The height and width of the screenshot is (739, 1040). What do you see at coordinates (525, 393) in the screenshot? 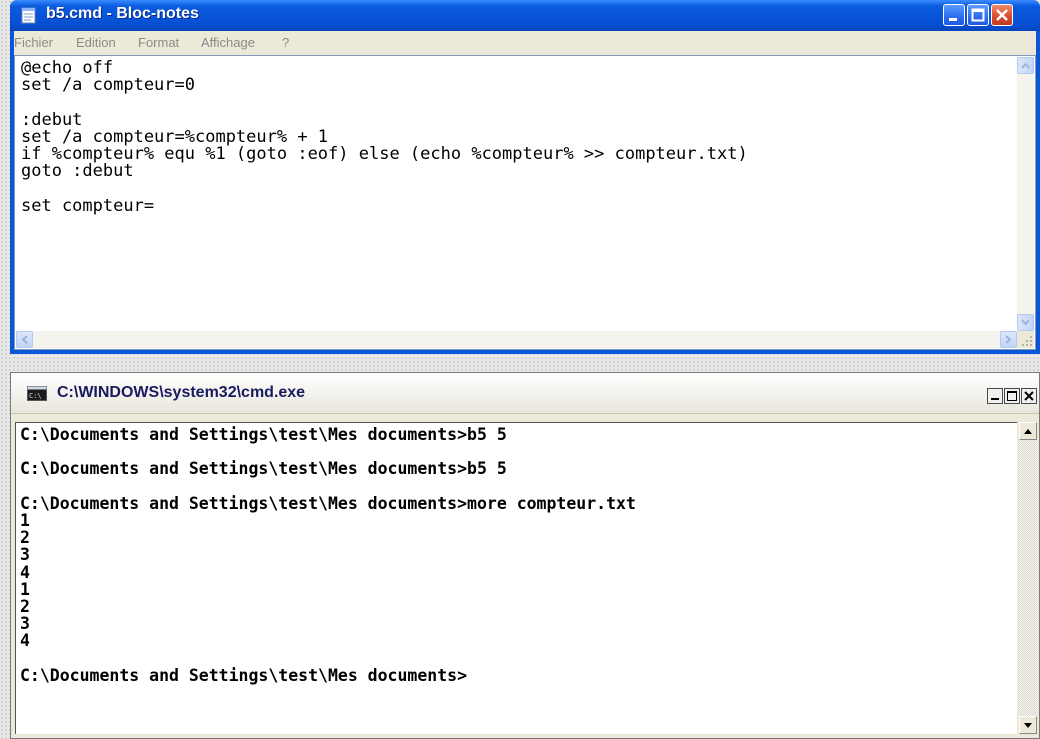
I see `console-title-bar: C:\ C:\WINDOWS\system32\cmd.exe` at bounding box center [525, 393].